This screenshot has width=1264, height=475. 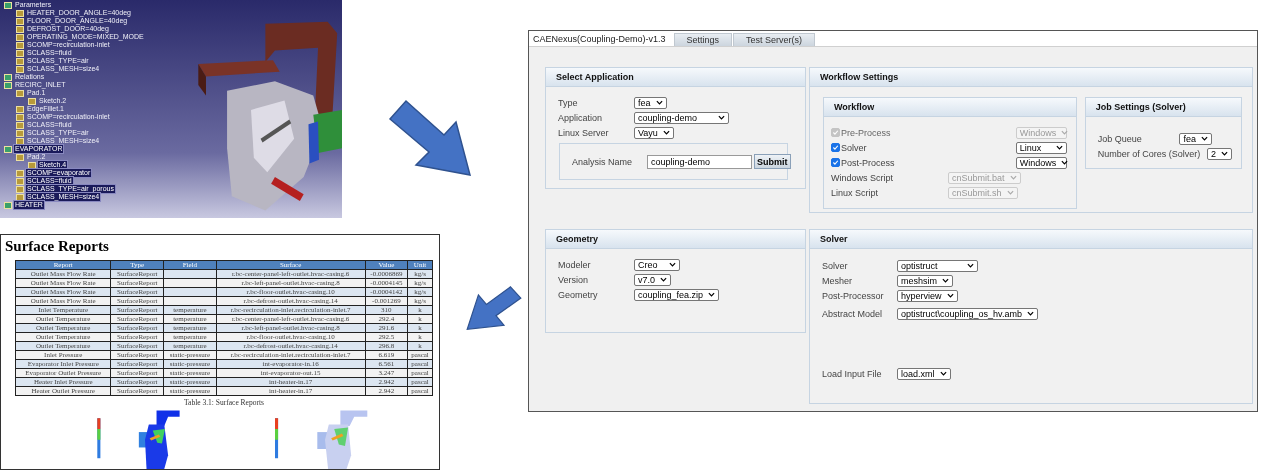 What do you see at coordinates (855, 192) in the screenshot?
I see `field-label: Linux Script` at bounding box center [855, 192].